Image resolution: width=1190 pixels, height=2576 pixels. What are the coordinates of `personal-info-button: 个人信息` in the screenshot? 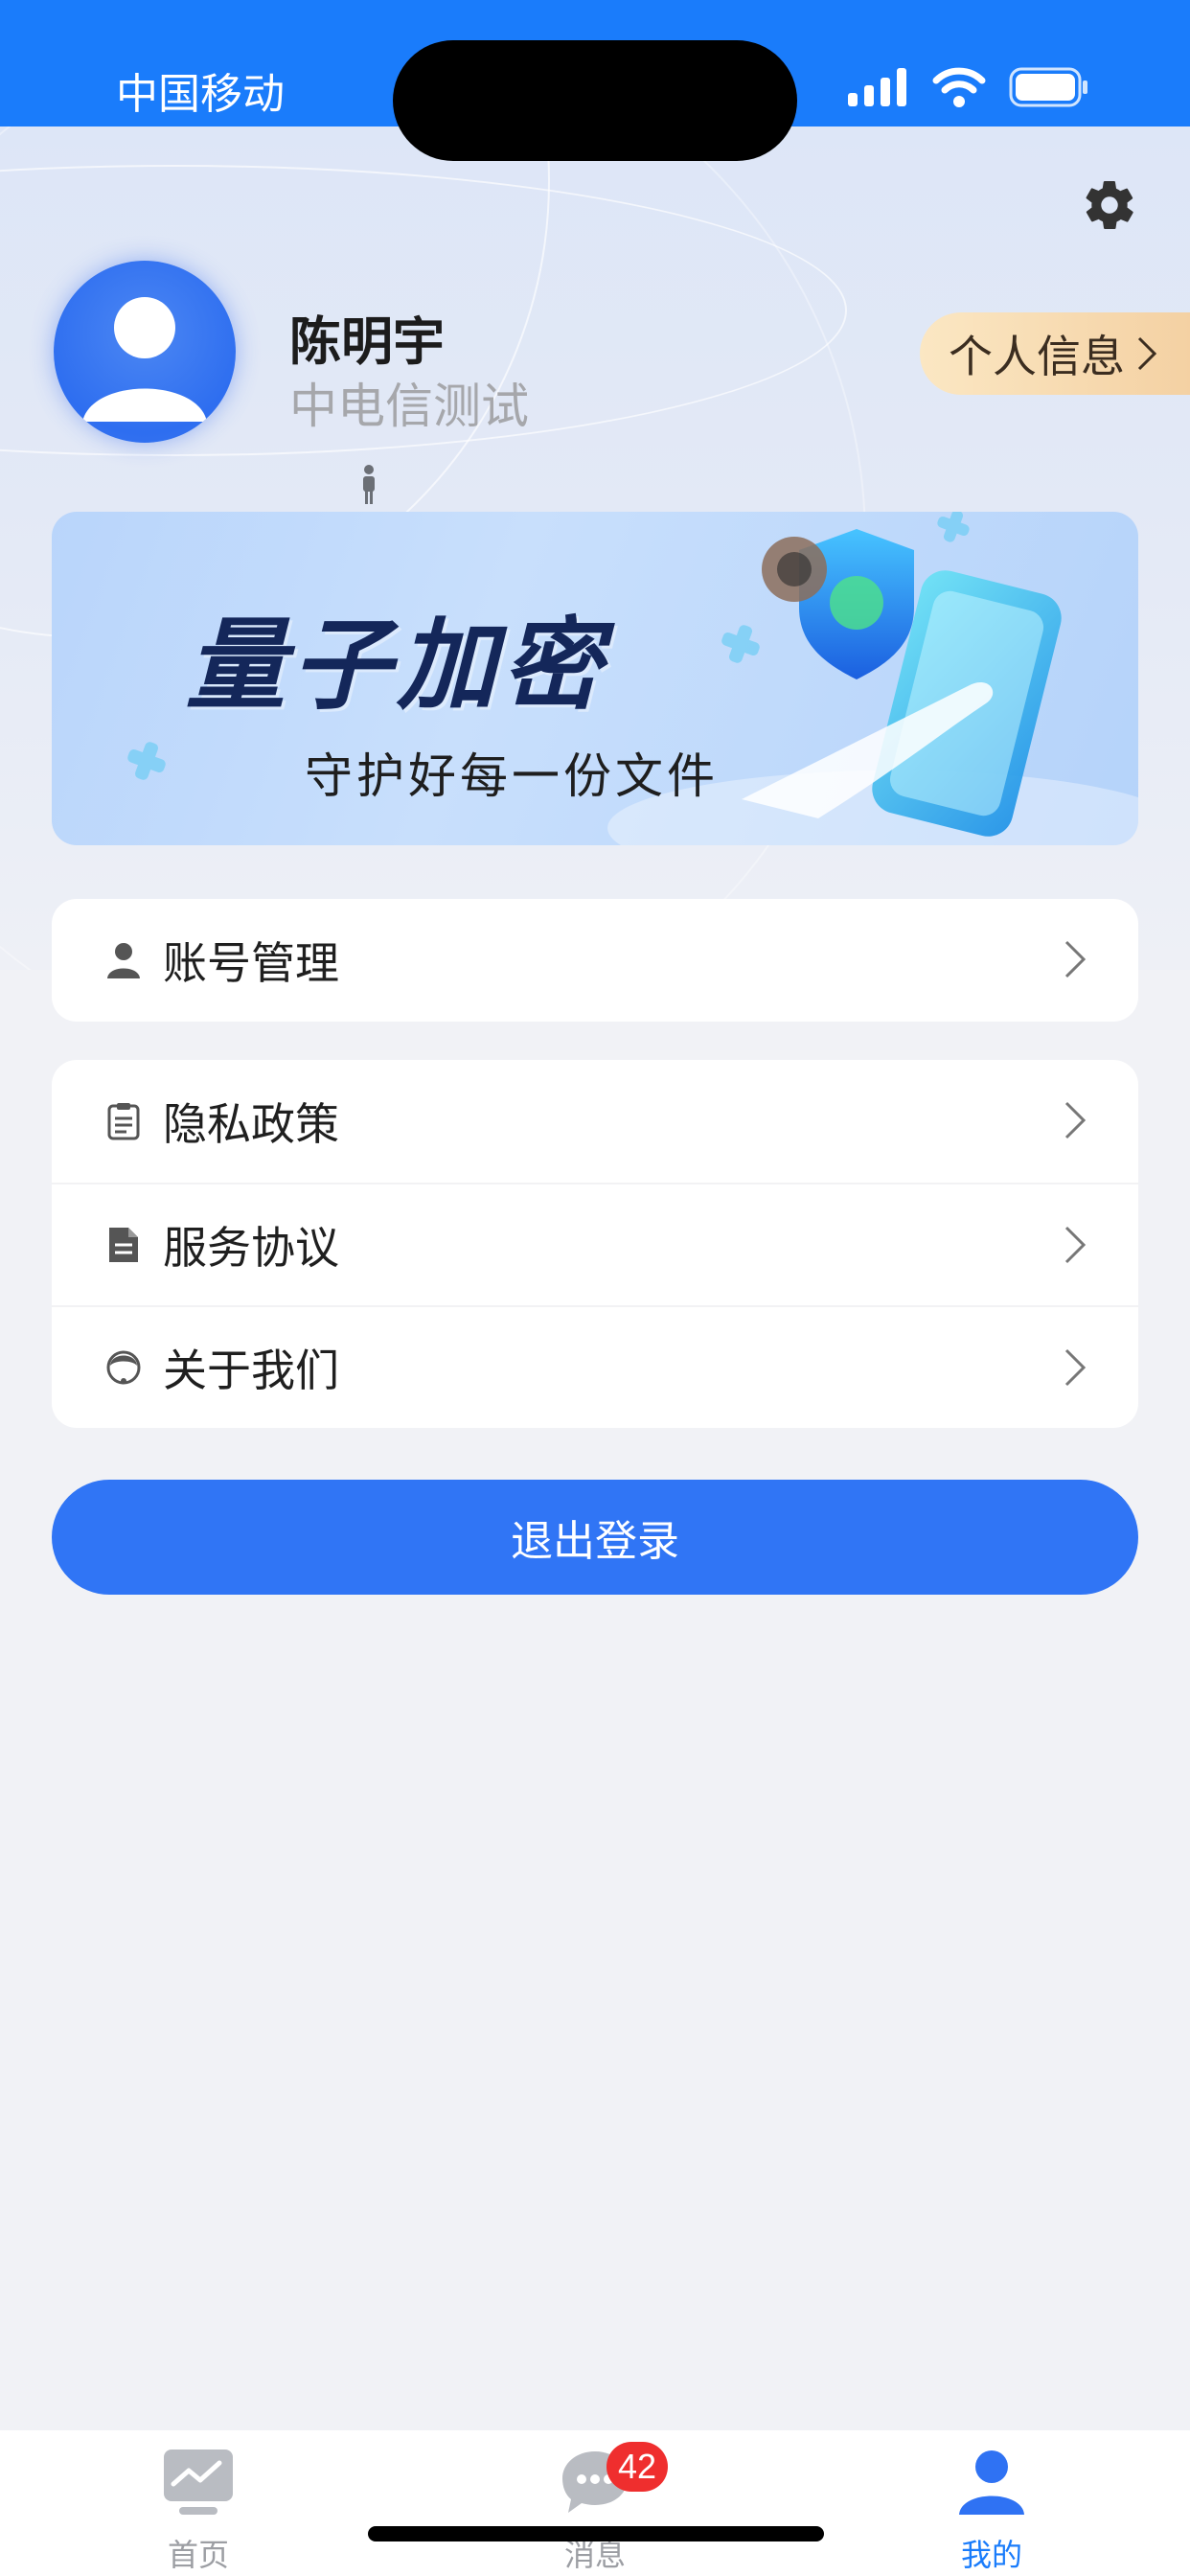 It's located at (1055, 353).